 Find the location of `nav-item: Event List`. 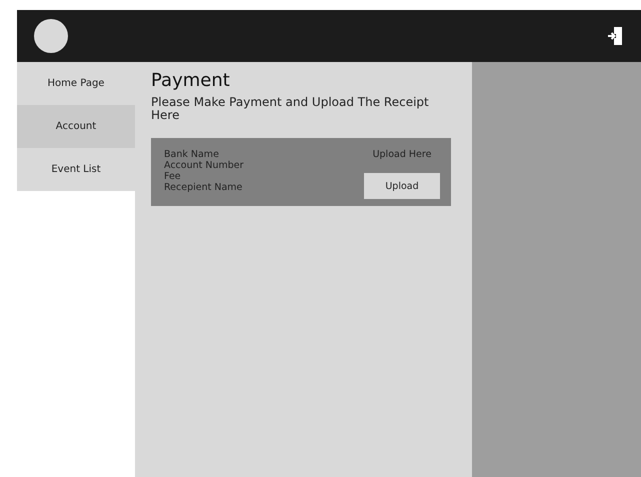

nav-item: Event List is located at coordinates (76, 169).